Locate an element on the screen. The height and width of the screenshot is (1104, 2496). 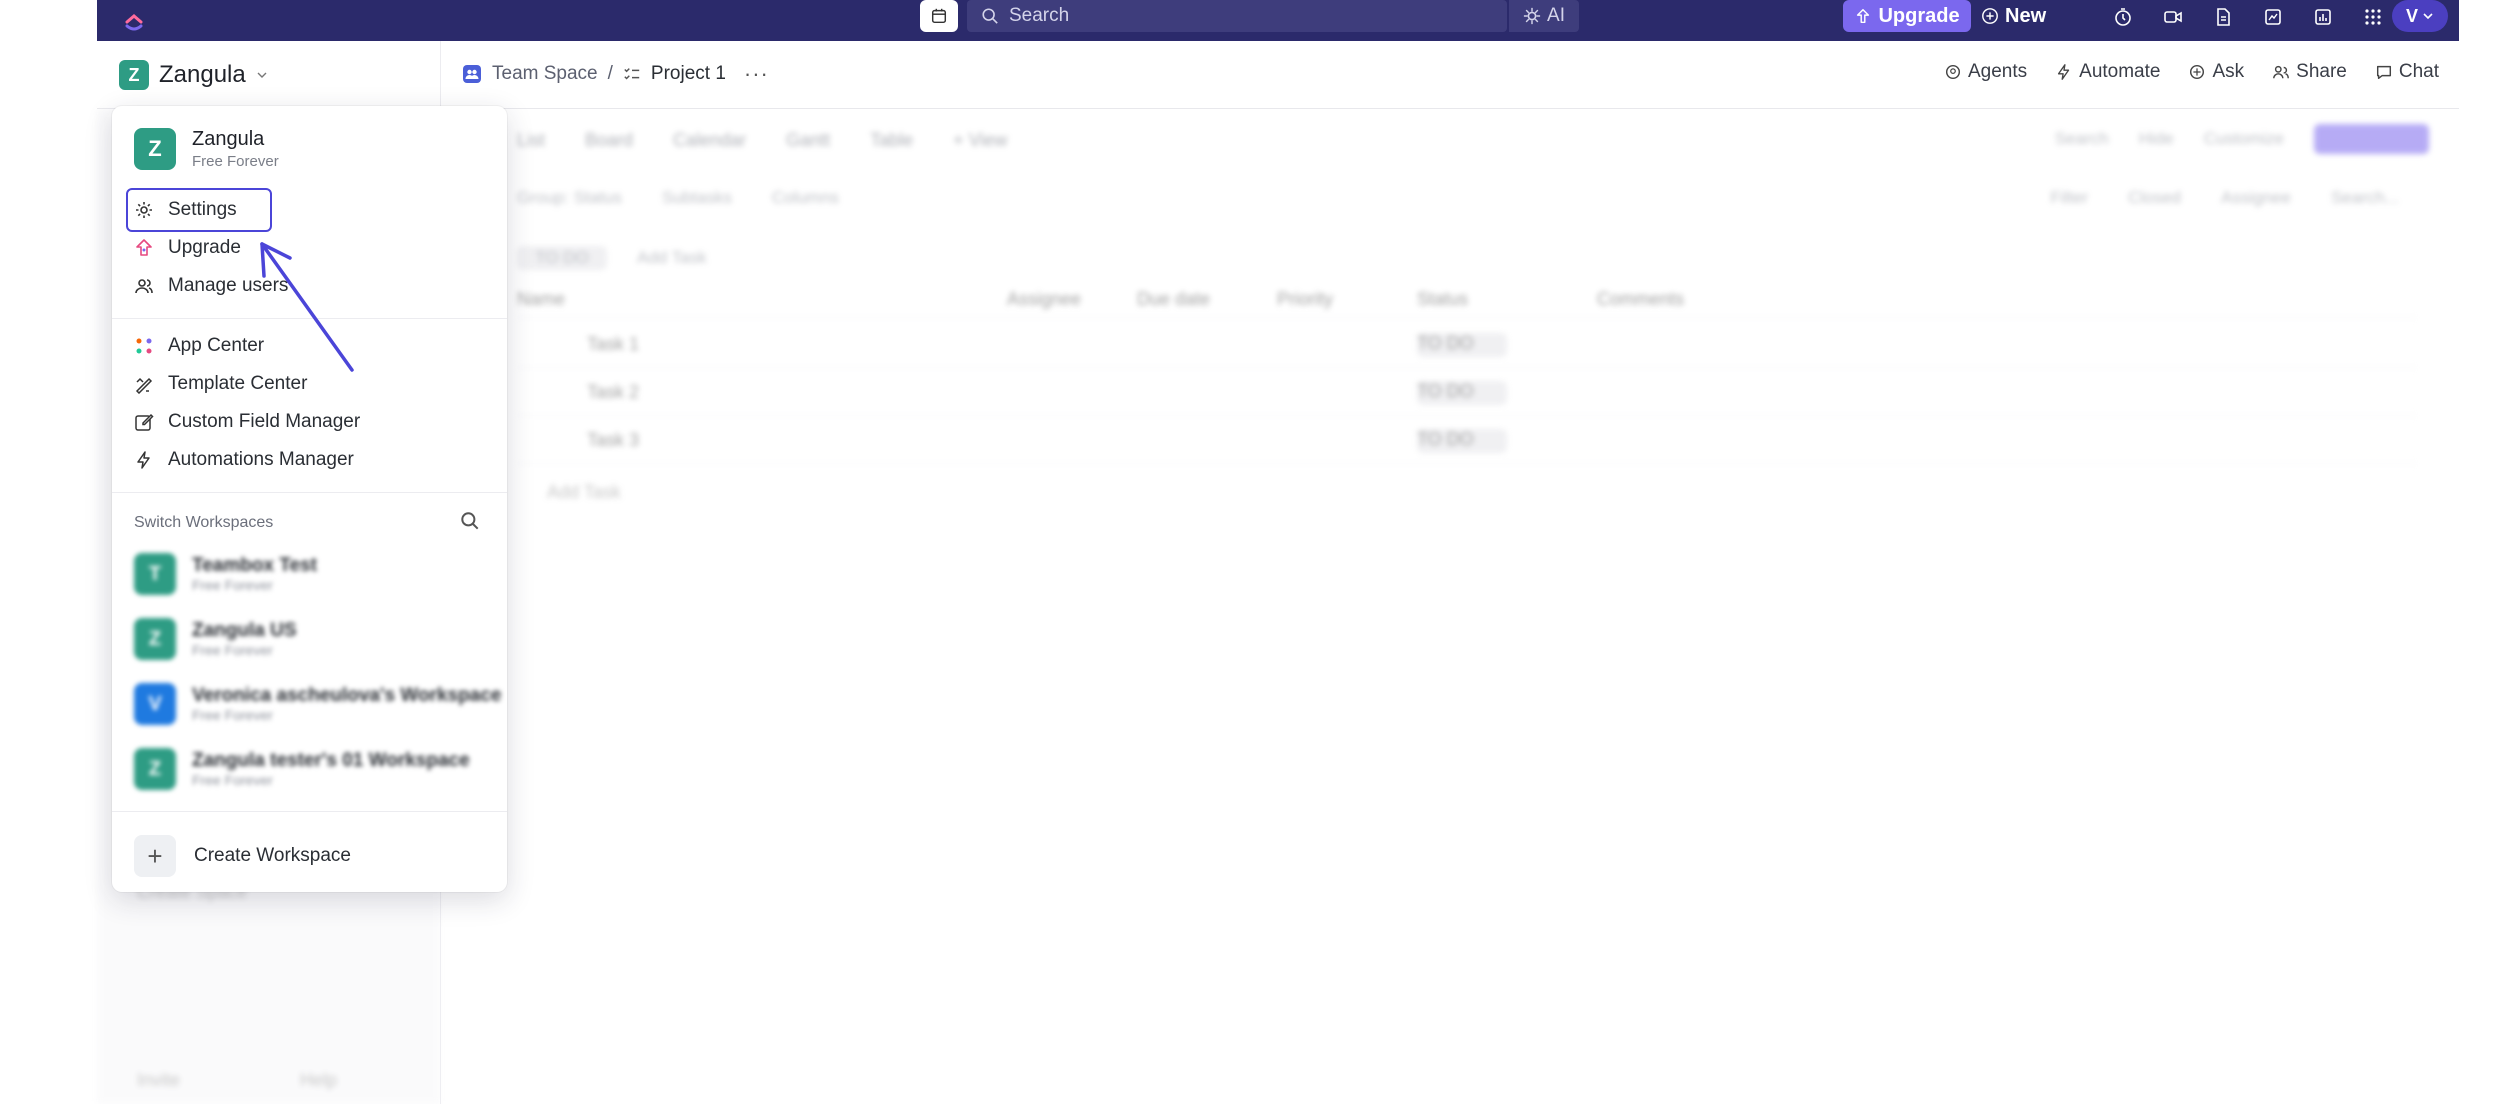
avatar-initial: V is located at coordinates (2411, 15).